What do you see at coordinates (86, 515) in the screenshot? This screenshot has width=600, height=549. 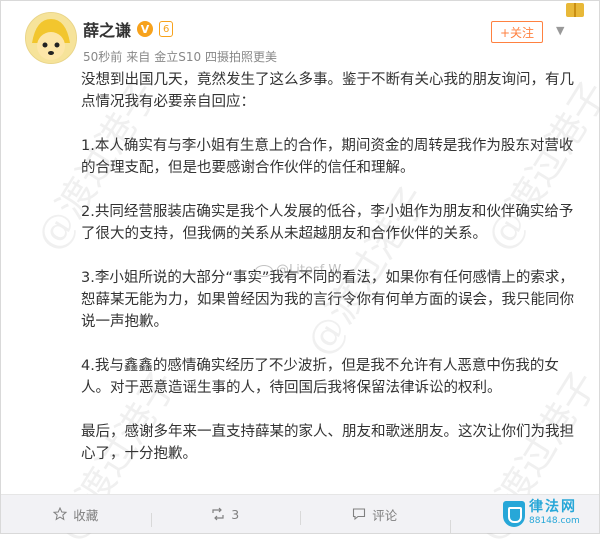 I see `favorite-label: 收藏` at bounding box center [86, 515].